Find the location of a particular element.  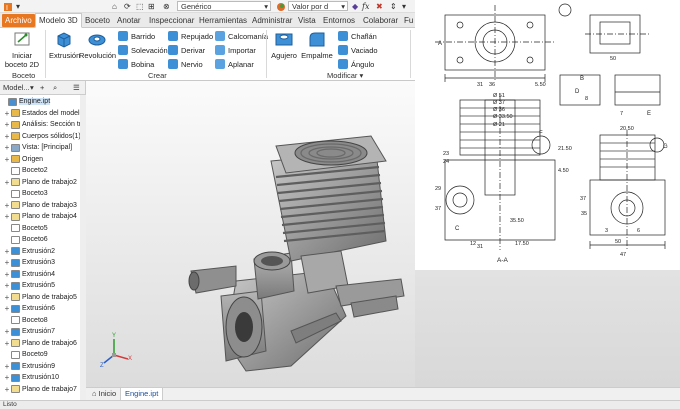

fillet-button: Empalme is located at coordinates (317, 45).